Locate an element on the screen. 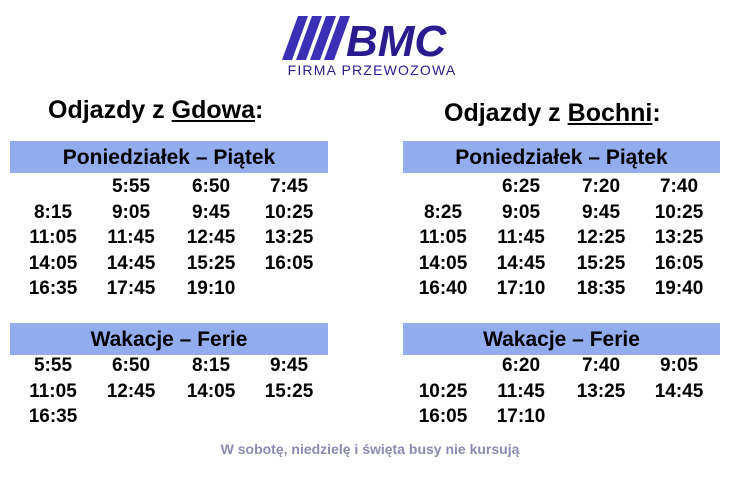 The height and width of the screenshot is (478, 740). departure-time: 7:20 is located at coordinates (601, 186).